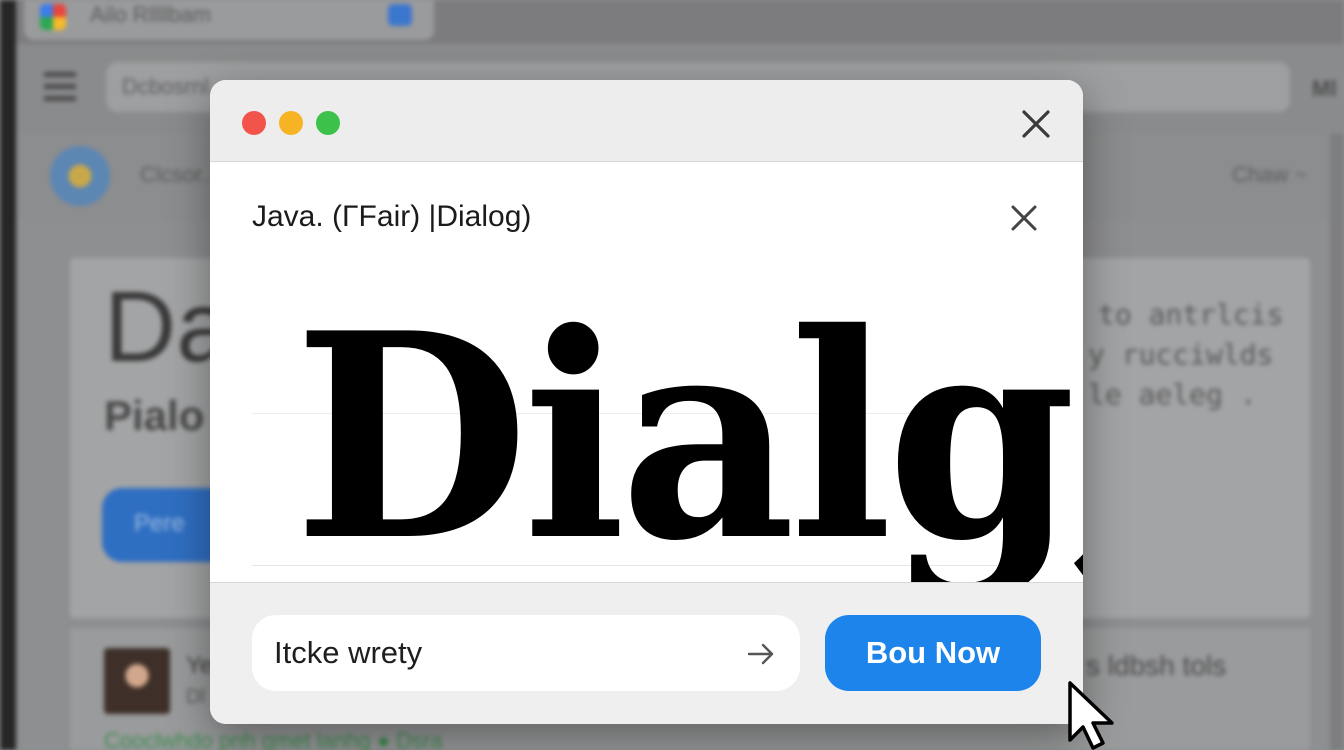 The width and height of the screenshot is (1344, 750). What do you see at coordinates (8, 375) in the screenshot?
I see `left-edge-bar` at bounding box center [8, 375].